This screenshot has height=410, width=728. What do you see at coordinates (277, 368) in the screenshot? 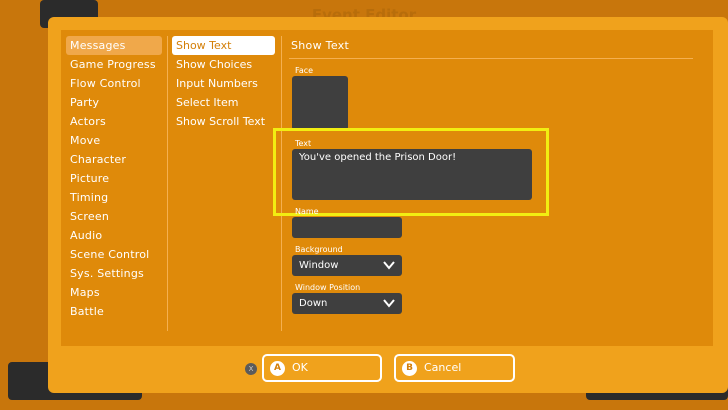
I see `a-button-glyph-icon: A` at bounding box center [277, 368].